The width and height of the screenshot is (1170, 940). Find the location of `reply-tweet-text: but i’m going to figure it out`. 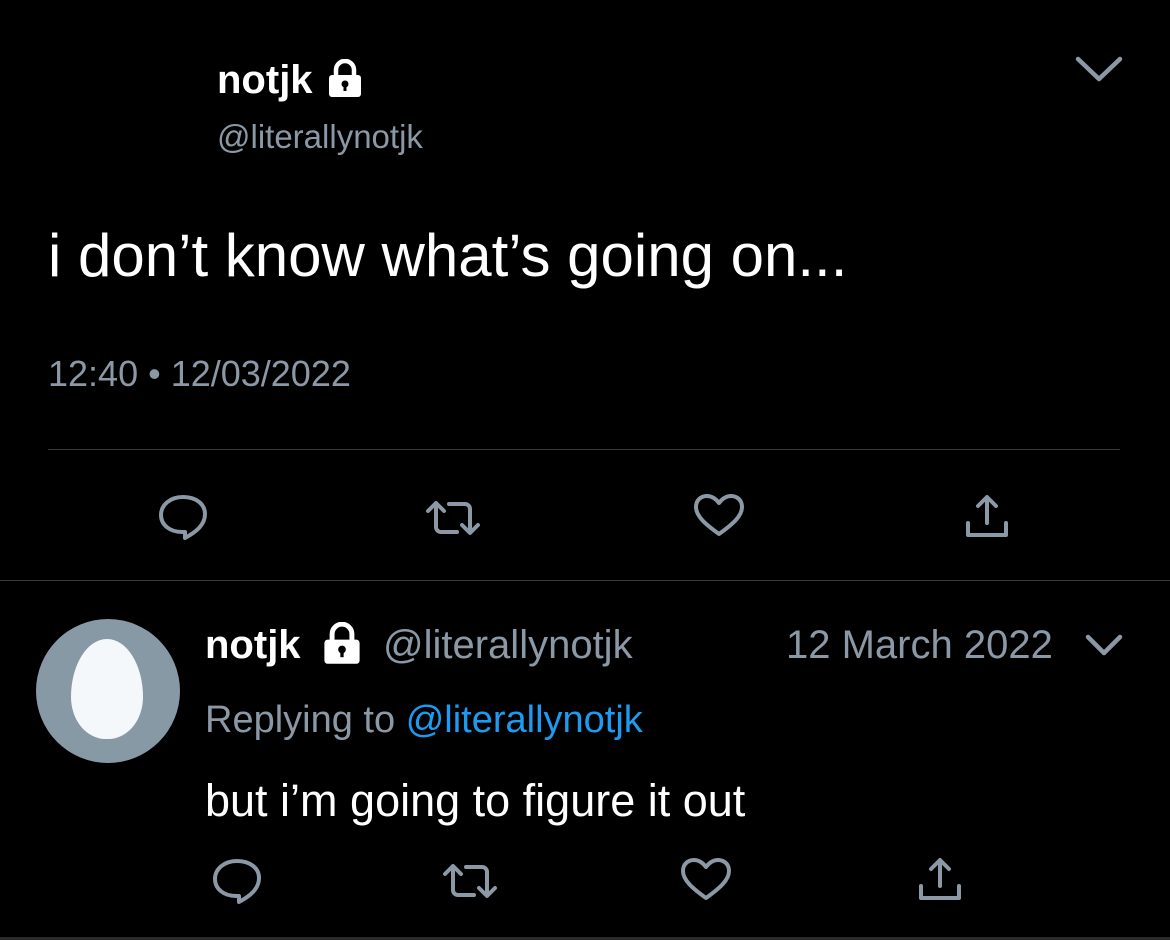

reply-tweet-text: but i’m going to figure it out is located at coordinates (475, 800).